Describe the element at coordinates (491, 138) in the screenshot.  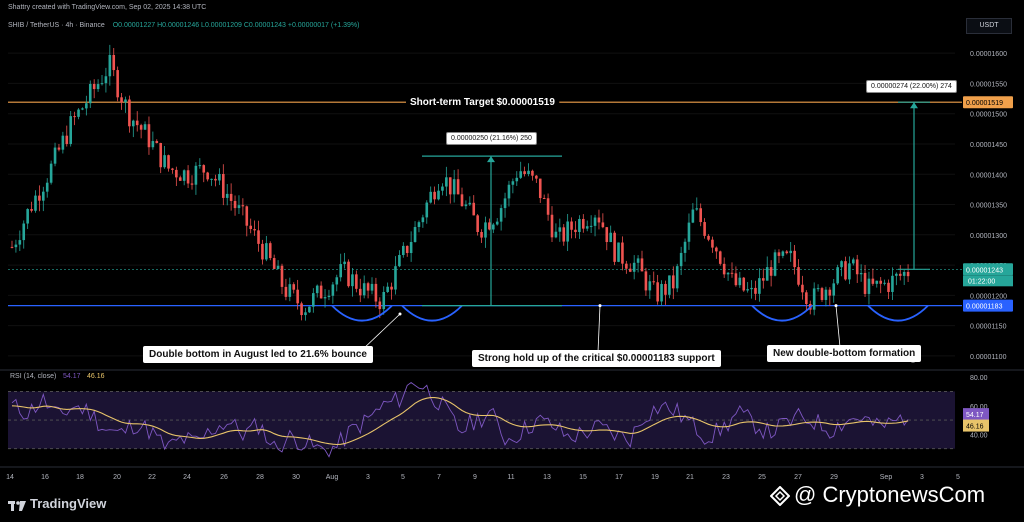
I see `measure-label-1: 0.00000250 (21.16%) 250` at that location.